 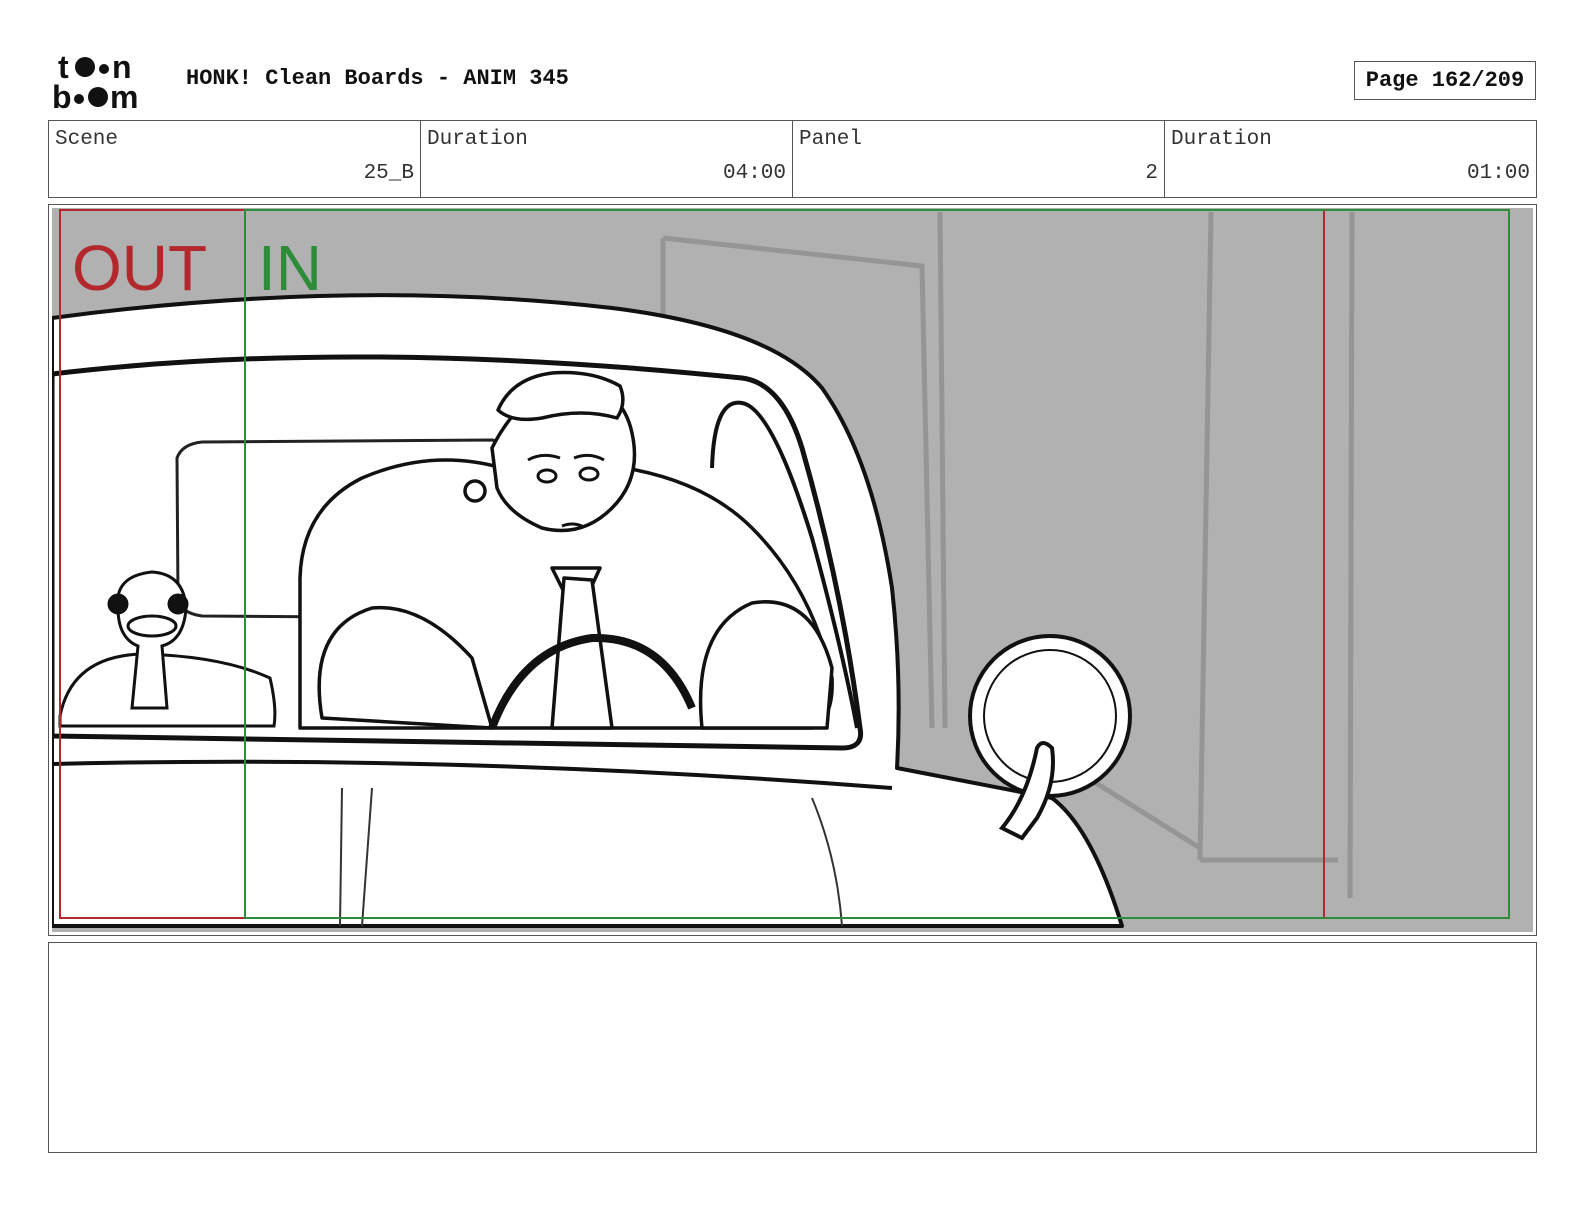 I want to click on panel-duration-value: 01:00, so click(x=1498, y=173).